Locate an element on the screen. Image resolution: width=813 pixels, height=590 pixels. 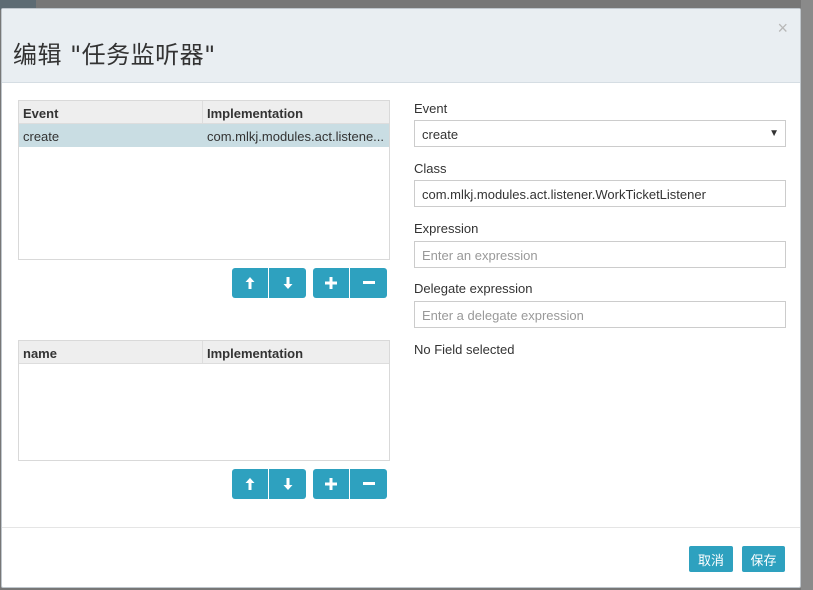
field-grid-header: name Implementation is located at coordinates (204, 352).